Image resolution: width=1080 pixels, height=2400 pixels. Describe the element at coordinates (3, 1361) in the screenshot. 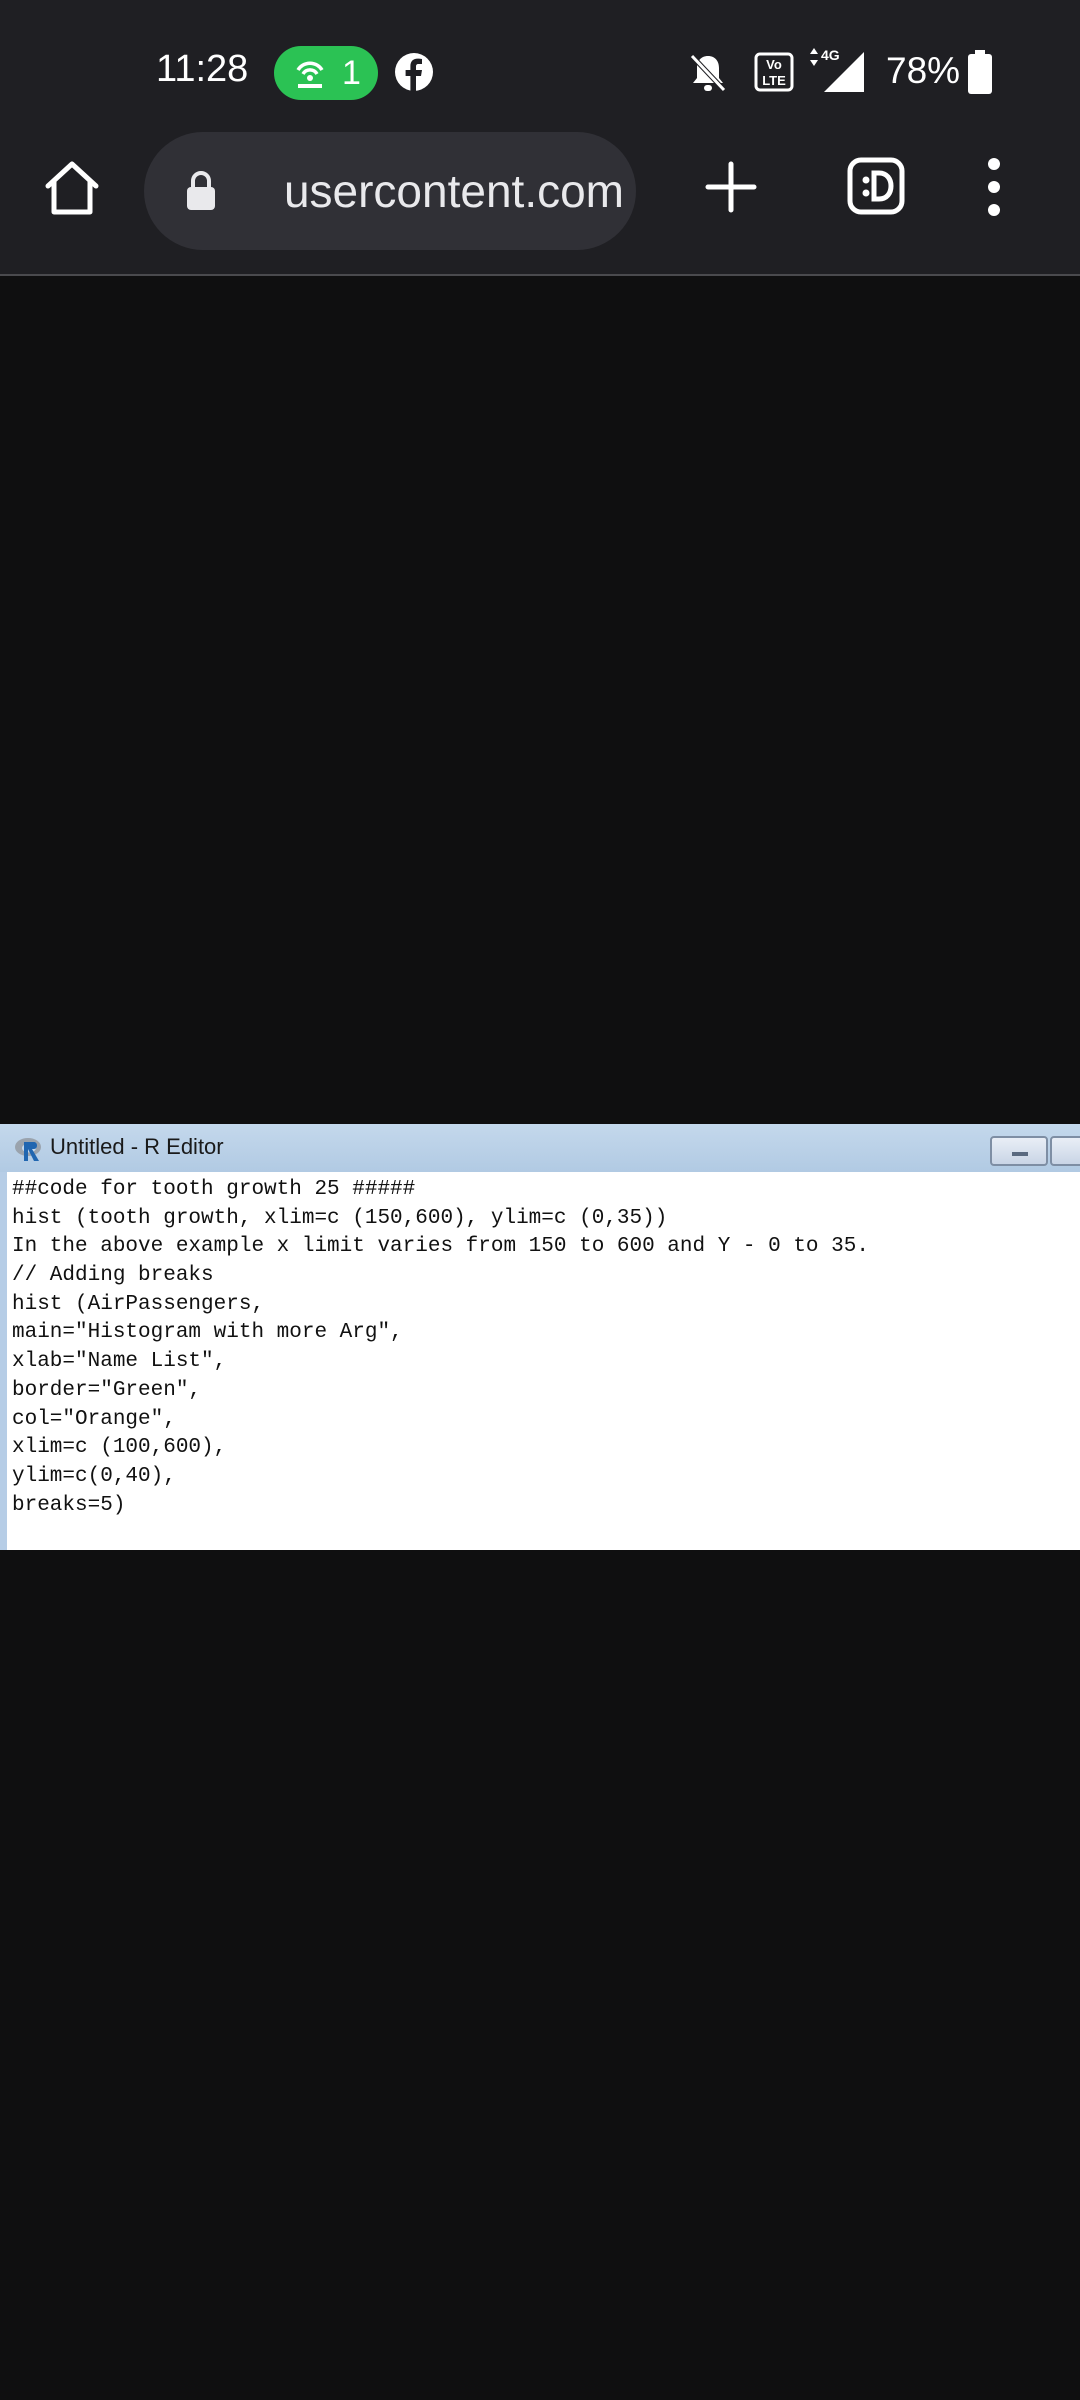

I see `window-border` at that location.